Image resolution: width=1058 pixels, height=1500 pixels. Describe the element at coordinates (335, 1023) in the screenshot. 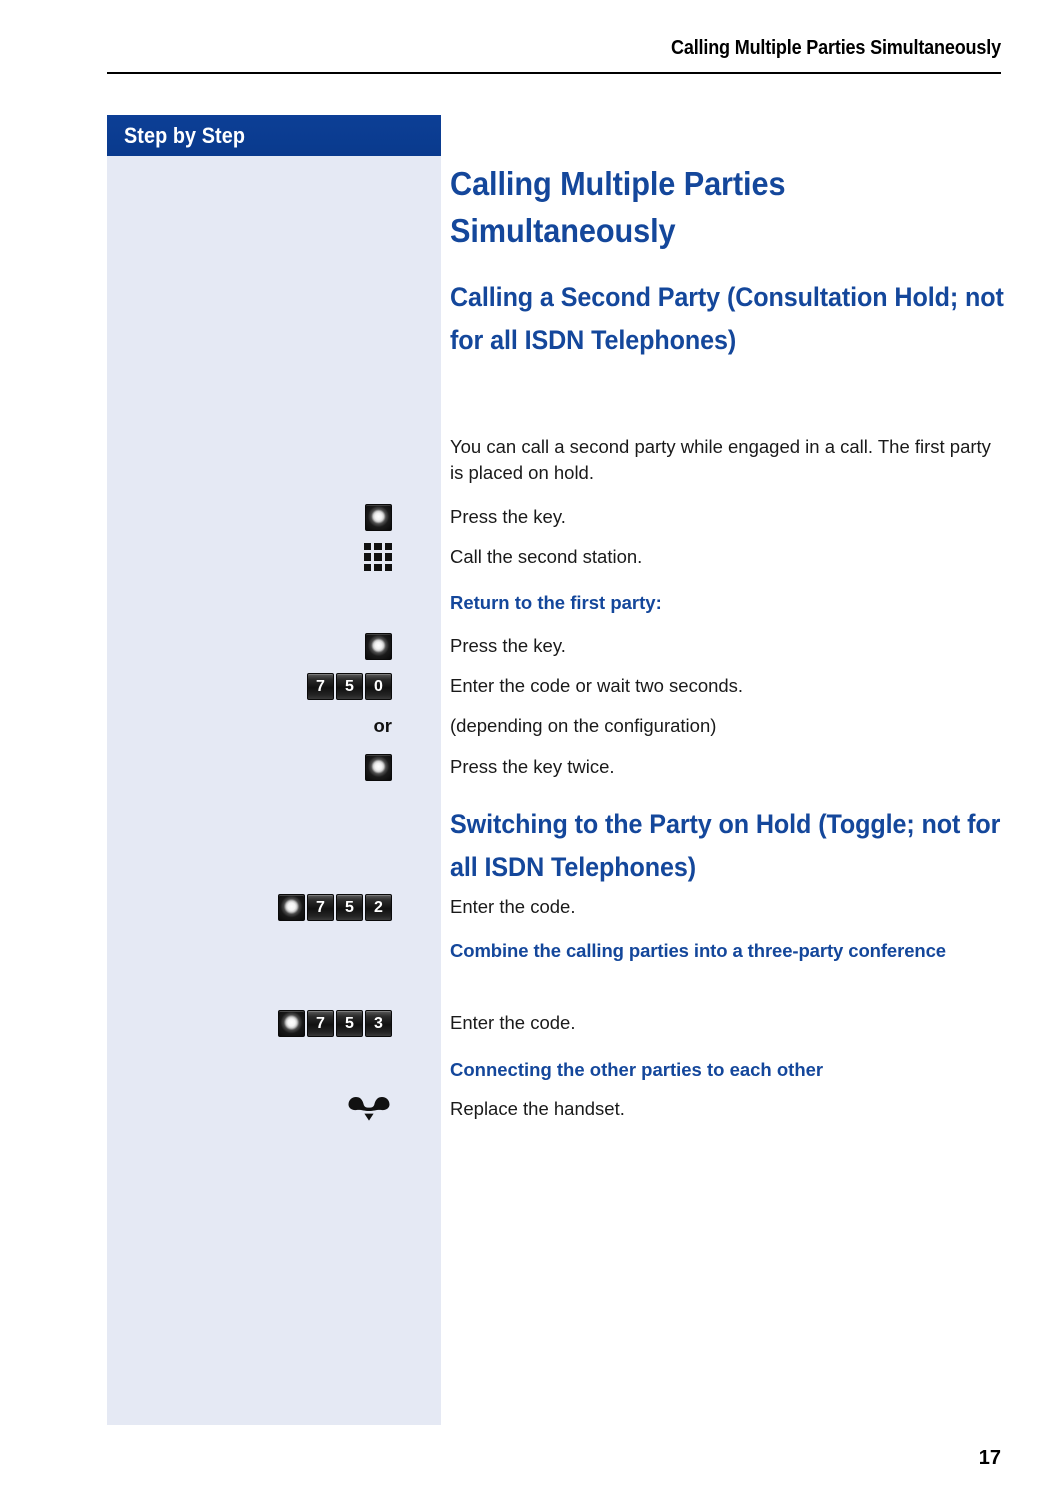

I see `keycap-group-753: 7 5 3` at that location.